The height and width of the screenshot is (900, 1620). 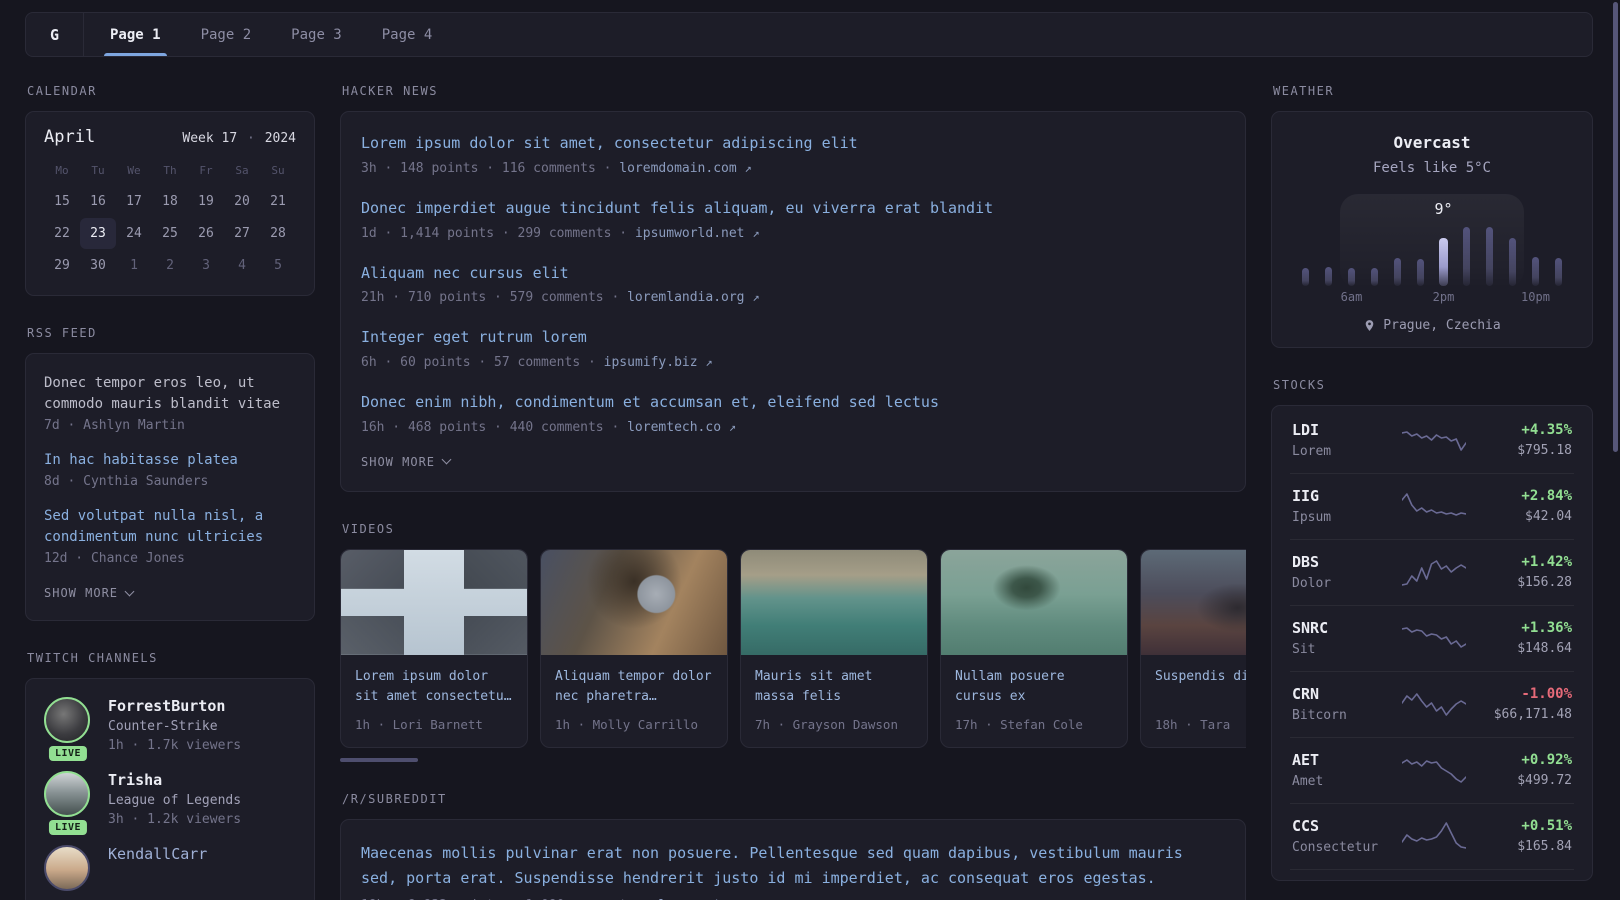 I want to click on stock-id: IIG Ipsum, so click(x=1343, y=506).